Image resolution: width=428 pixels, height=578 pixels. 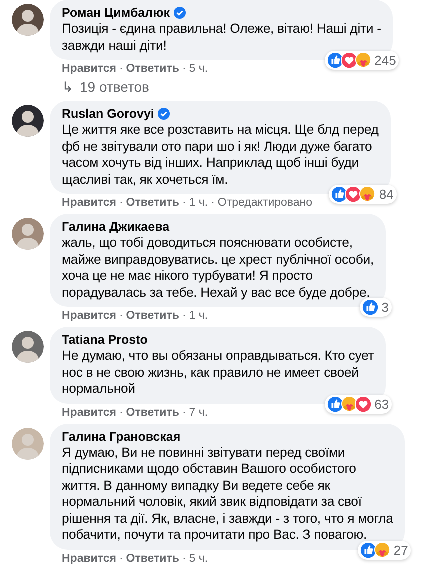 What do you see at coordinates (401, 550) in the screenshot?
I see `reaction-count: 27` at bounding box center [401, 550].